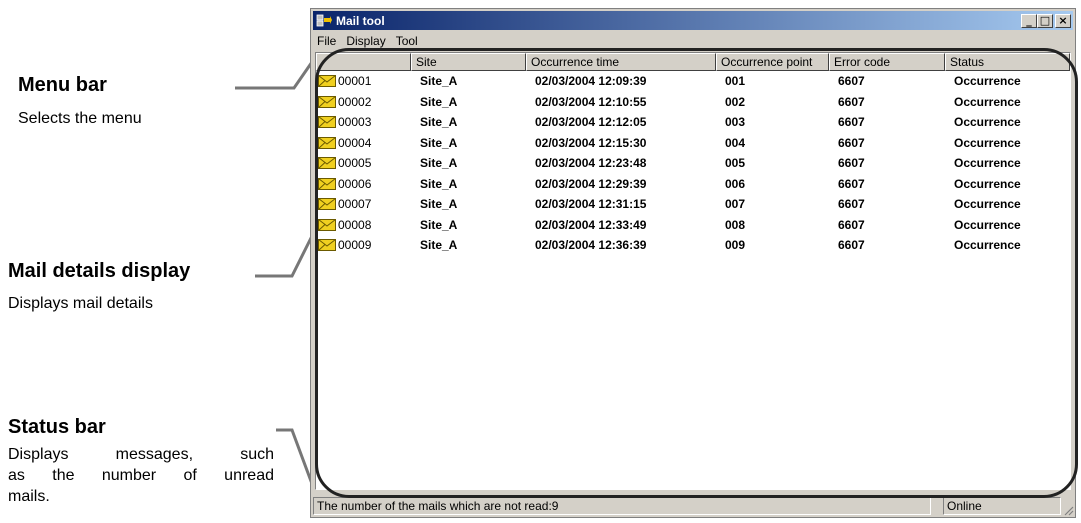  Describe the element at coordinates (772, 62) in the screenshot. I see `column-header-occurrence-point: Occurrence point` at that location.